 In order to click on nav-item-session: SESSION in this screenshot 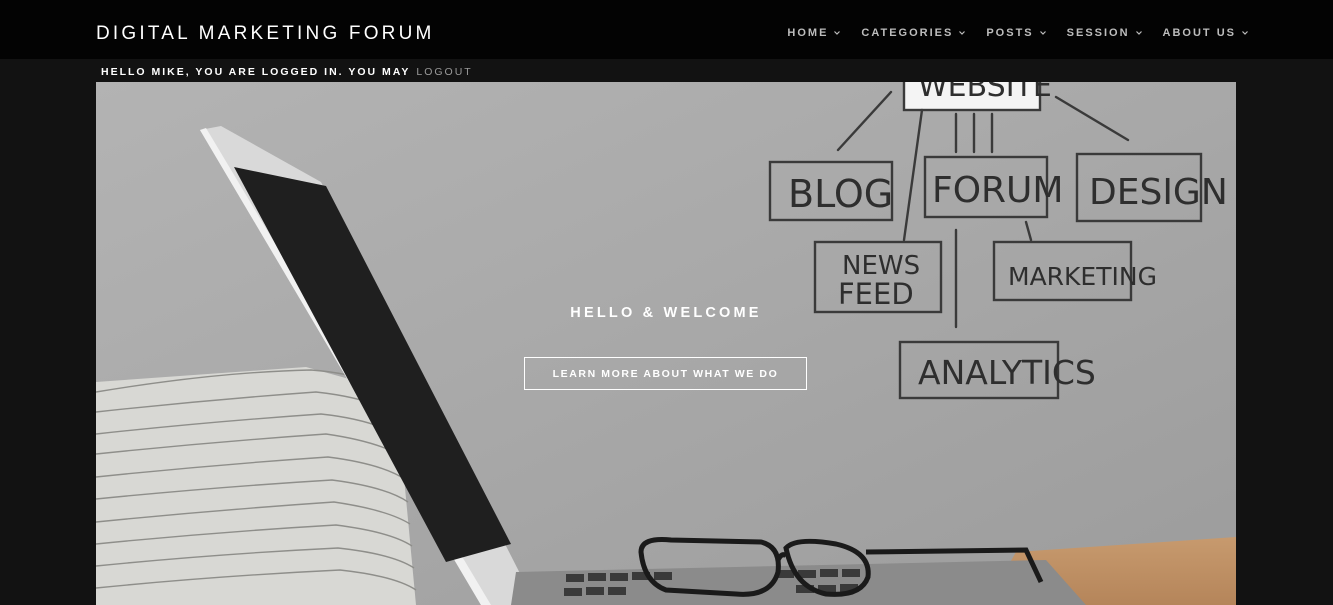, I will do `click(1105, 33)`.